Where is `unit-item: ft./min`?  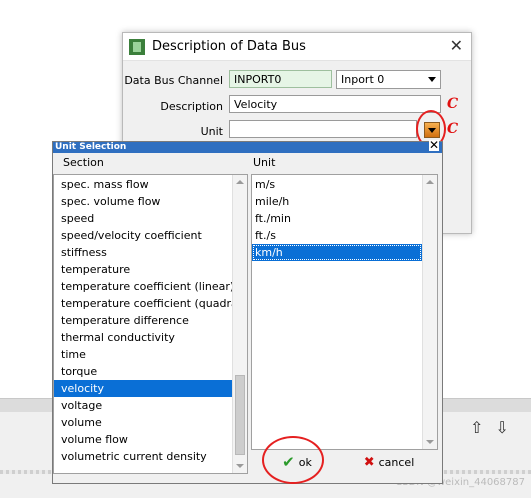
unit-item: ft./min is located at coordinates (337, 218).